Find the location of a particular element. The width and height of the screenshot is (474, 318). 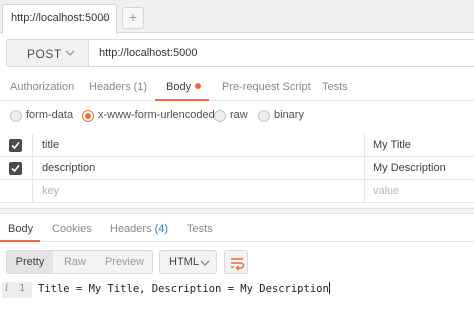

url-bar: POST is located at coordinates (237, 53).